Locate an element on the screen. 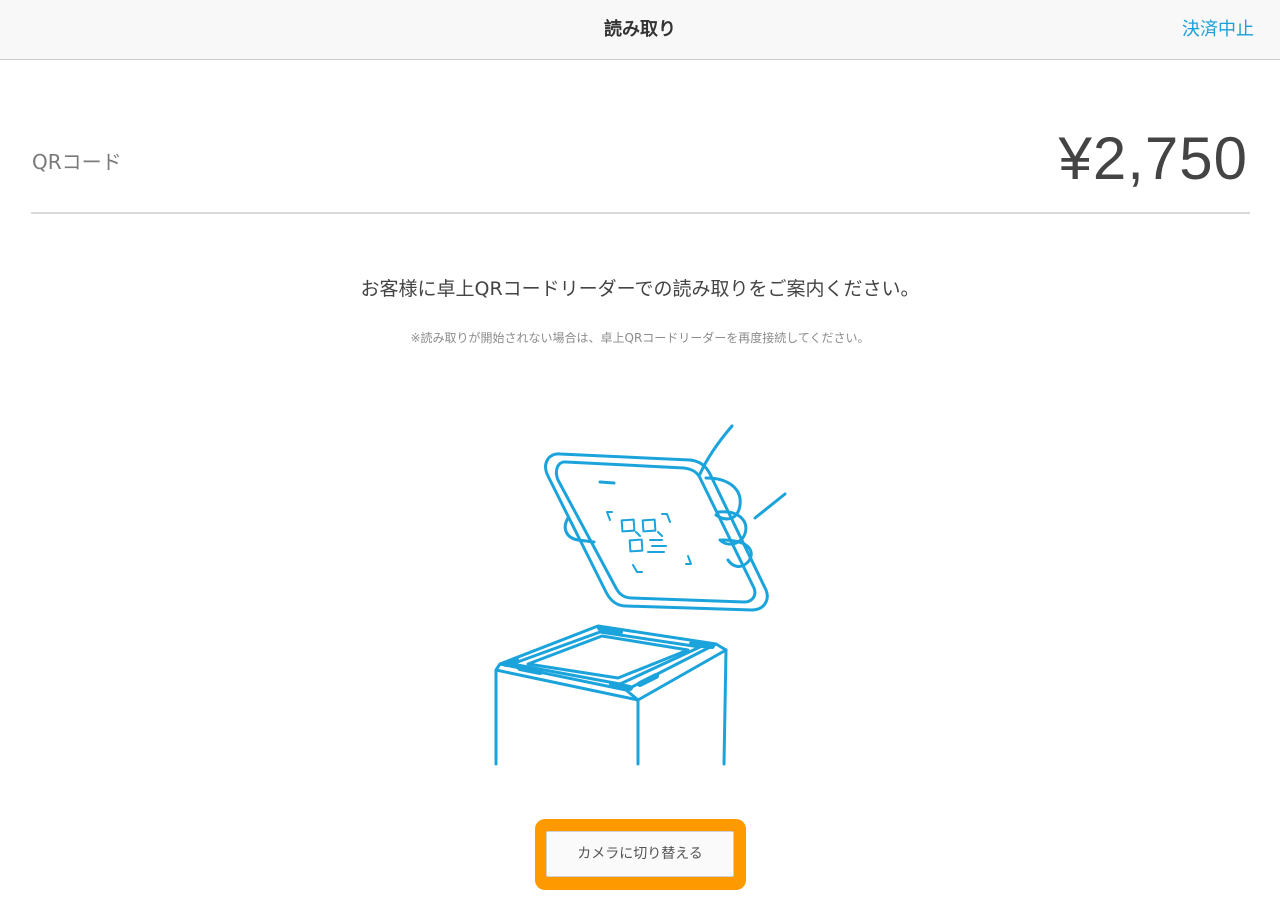  divider is located at coordinates (640, 213).